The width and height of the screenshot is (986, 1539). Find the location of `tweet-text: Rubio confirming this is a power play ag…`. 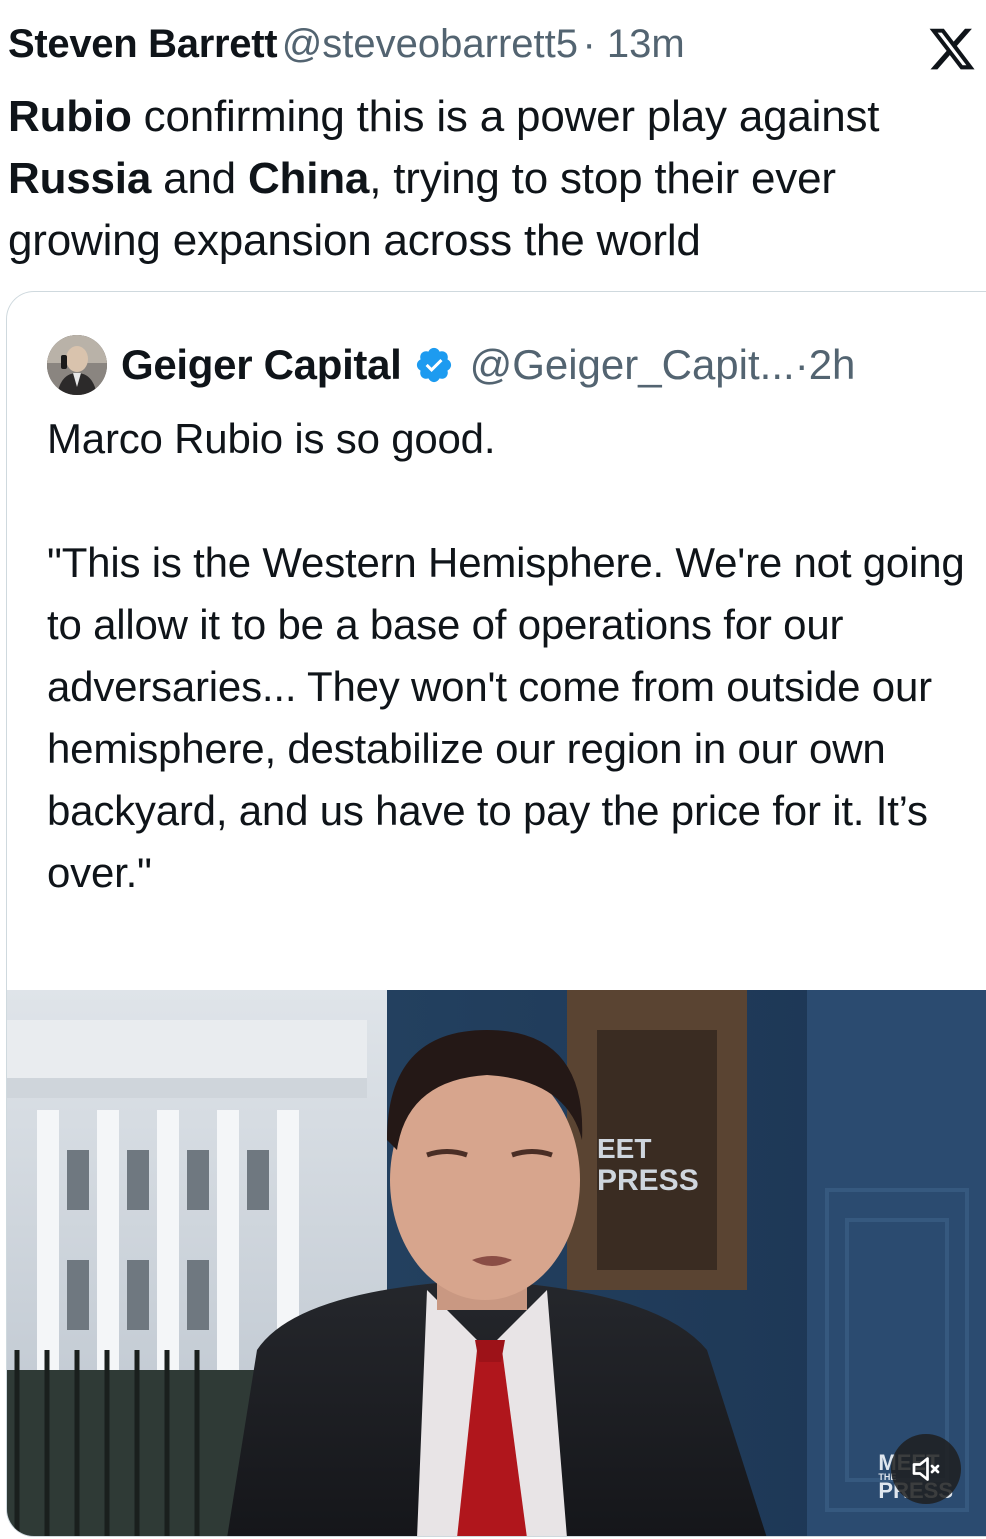

tweet-text: Rubio confirming this is a power play ag… is located at coordinates (493, 179).